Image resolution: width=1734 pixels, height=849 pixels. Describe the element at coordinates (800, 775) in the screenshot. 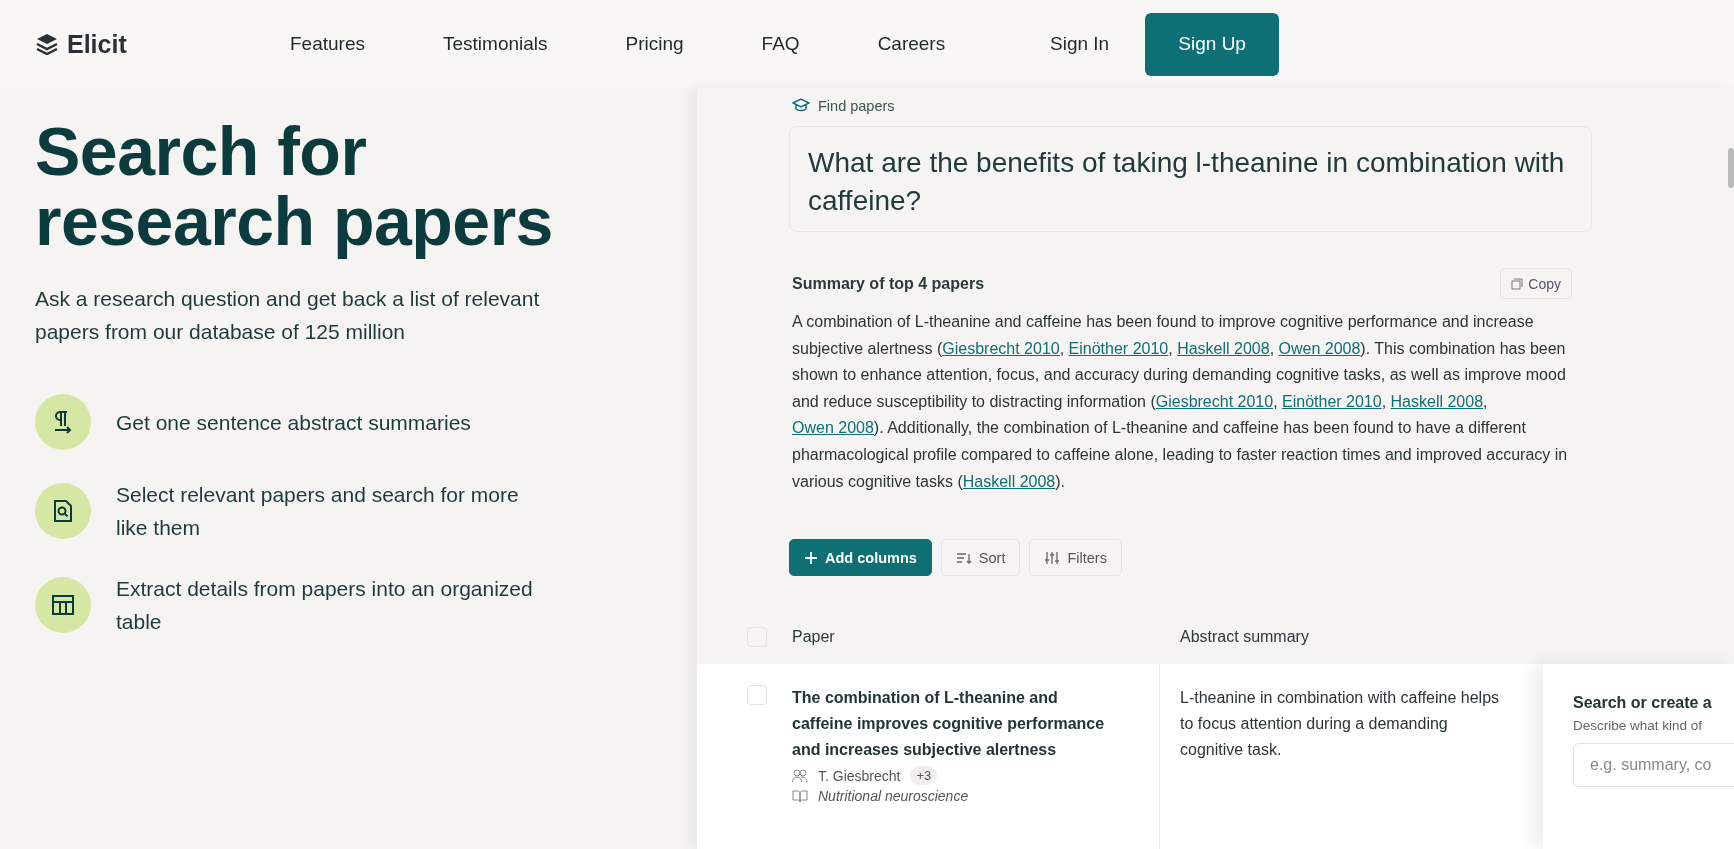

I see `people-icon` at that location.